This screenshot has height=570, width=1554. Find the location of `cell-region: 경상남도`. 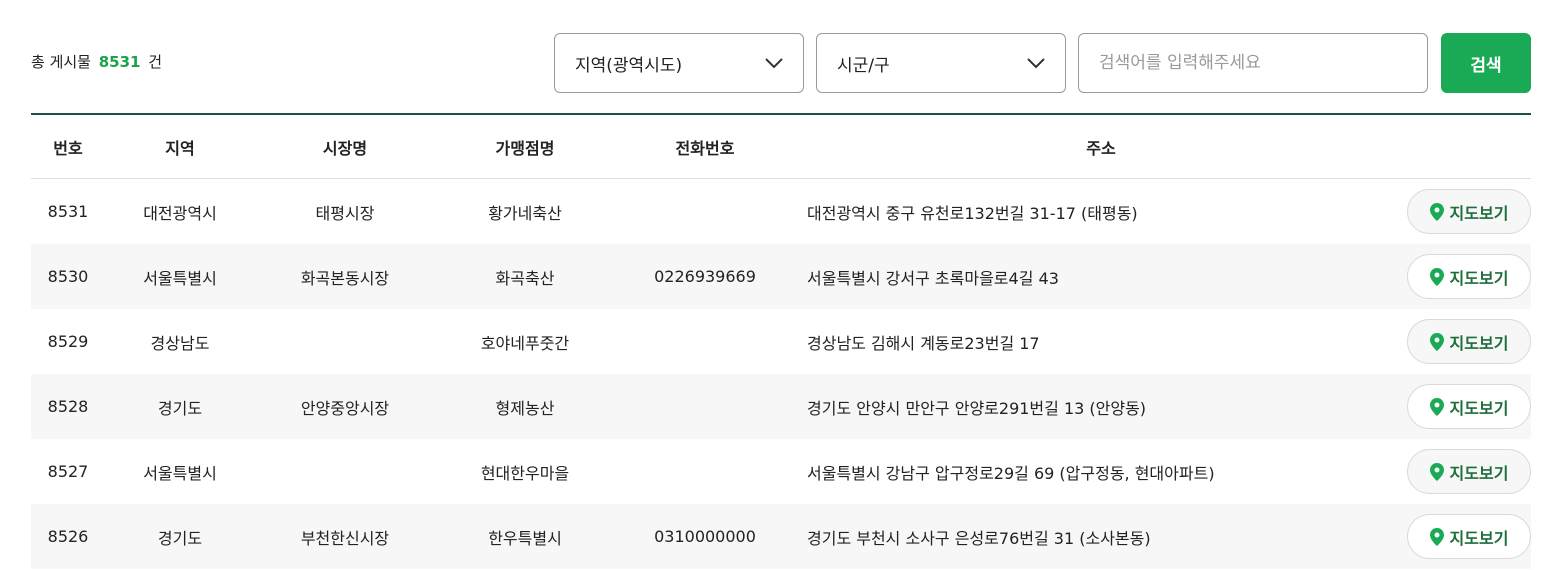

cell-region: 경상남도 is located at coordinates (180, 343).